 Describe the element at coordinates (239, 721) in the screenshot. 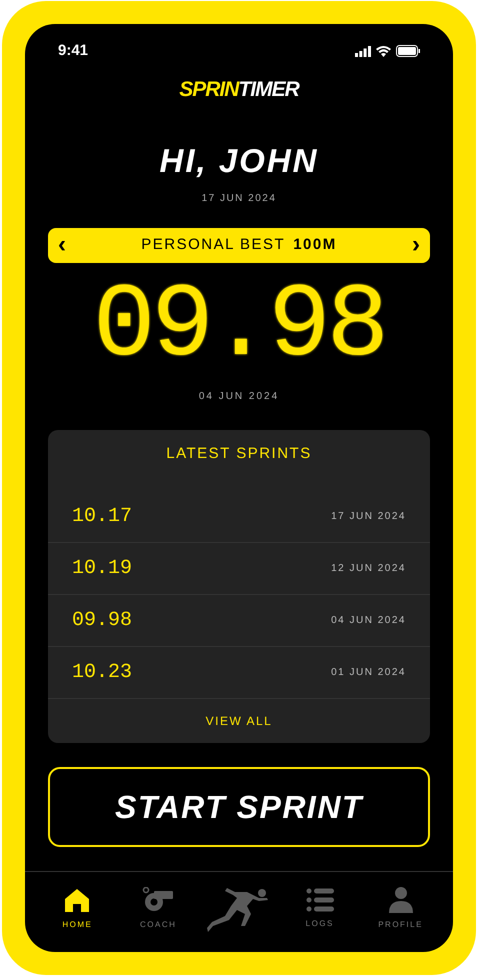

I see `view-all-link: VIEW ALL` at that location.